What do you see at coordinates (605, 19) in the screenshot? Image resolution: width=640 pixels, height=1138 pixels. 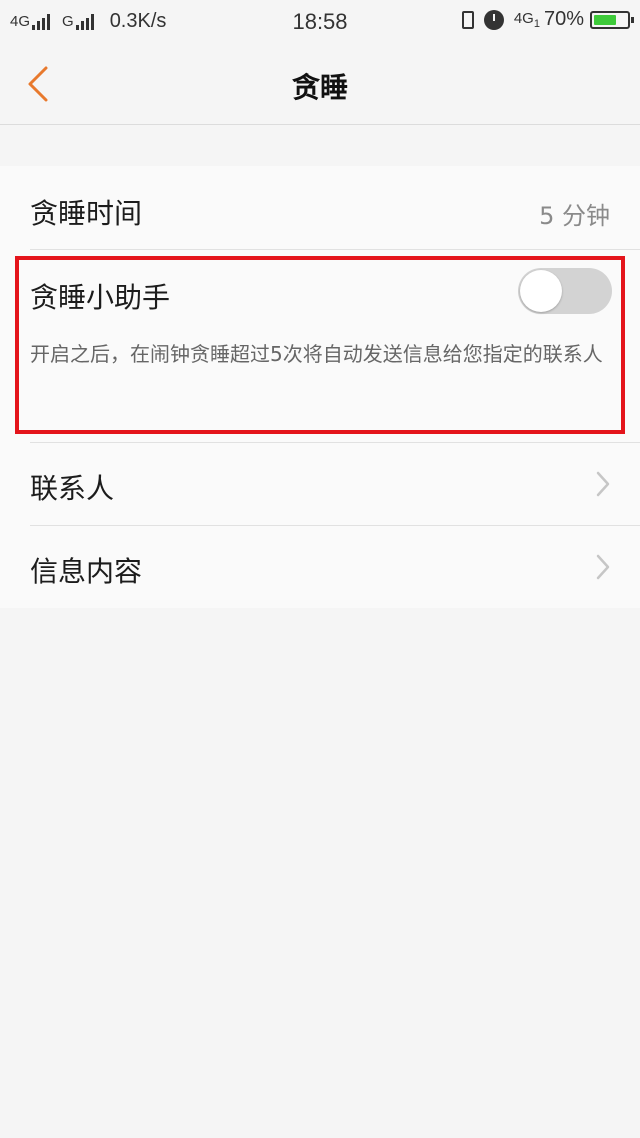 I see `battery-level` at bounding box center [605, 19].